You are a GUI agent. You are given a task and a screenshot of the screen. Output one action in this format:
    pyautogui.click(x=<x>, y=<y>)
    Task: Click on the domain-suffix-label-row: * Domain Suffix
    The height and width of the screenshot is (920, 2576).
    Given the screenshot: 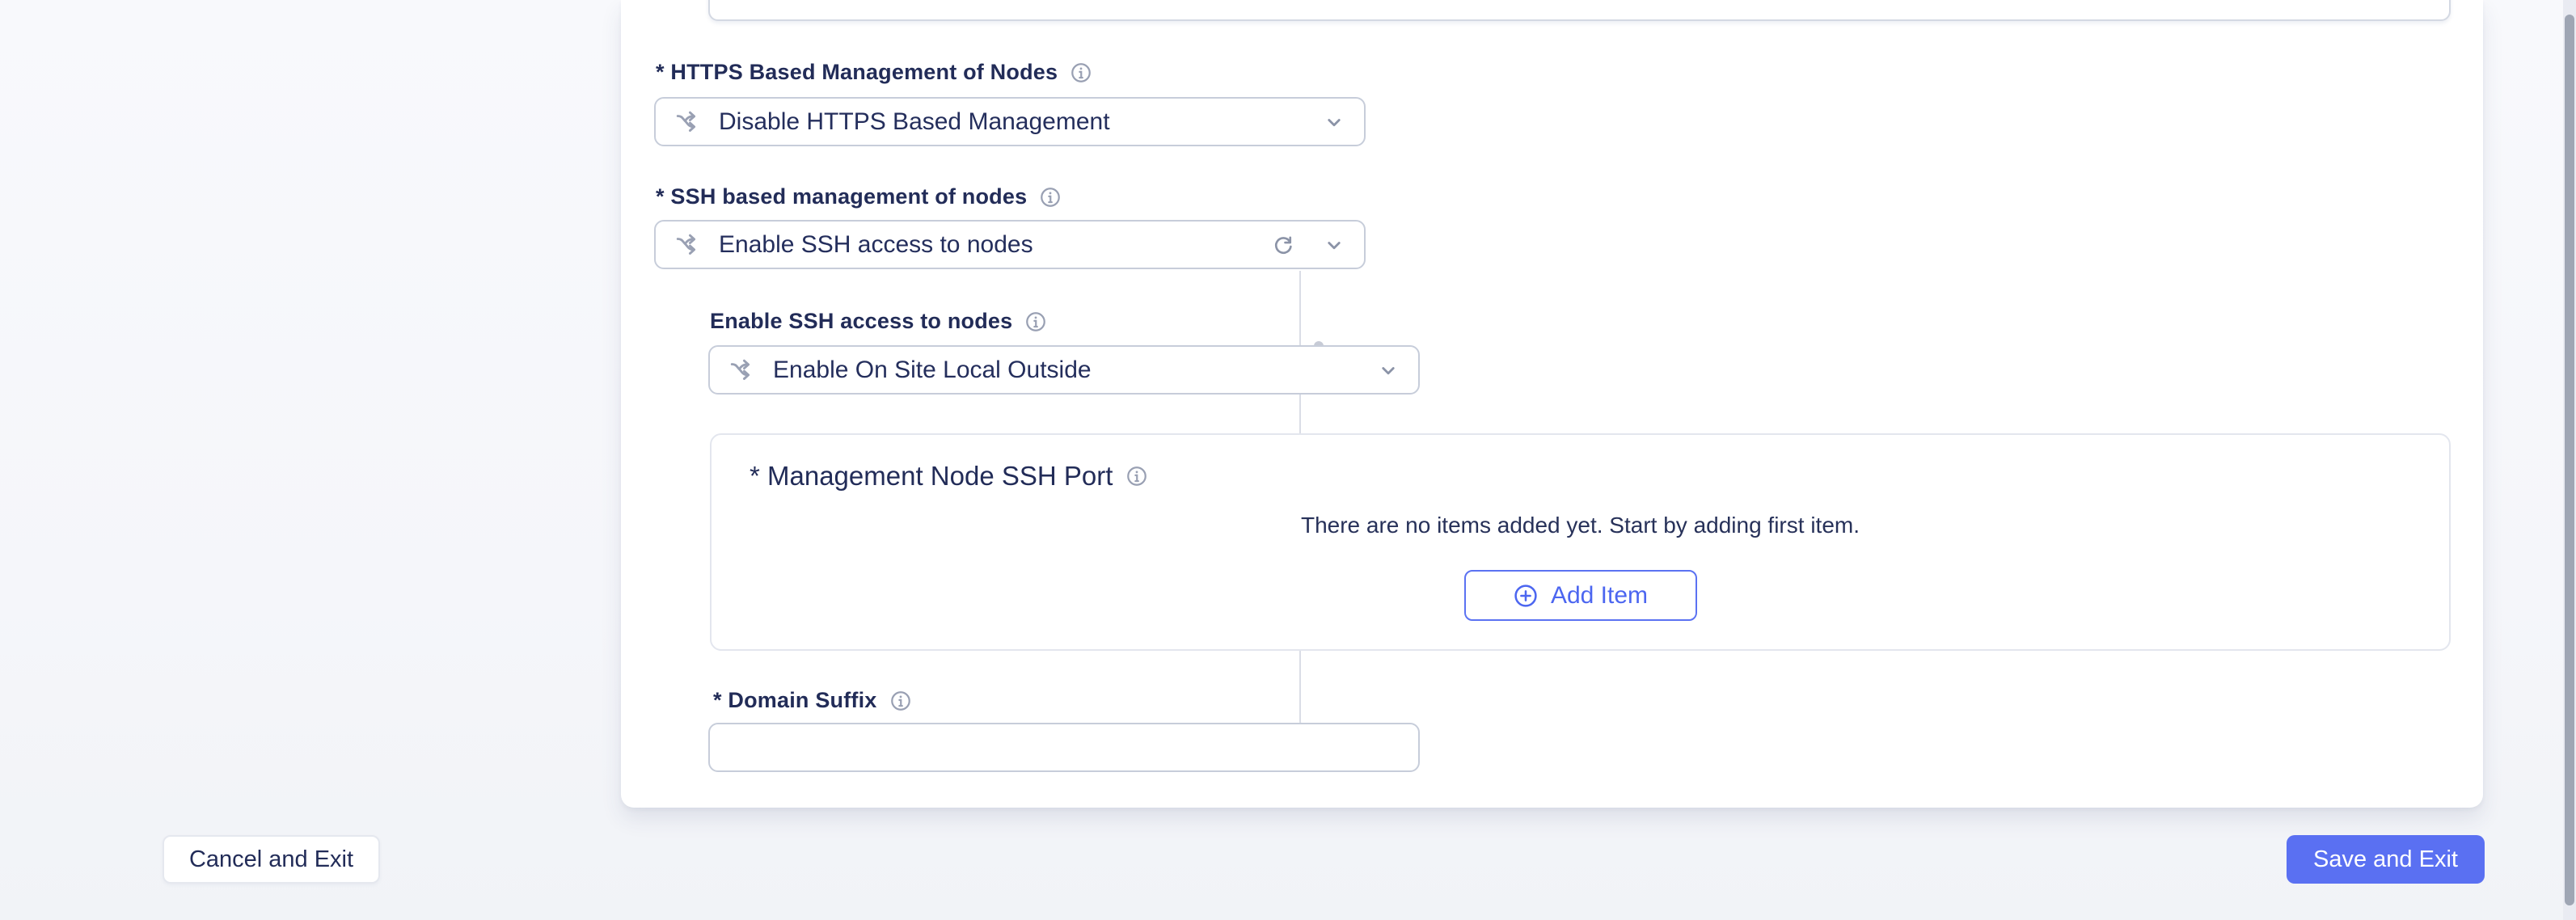 What is the action you would take?
    pyautogui.click(x=812, y=701)
    